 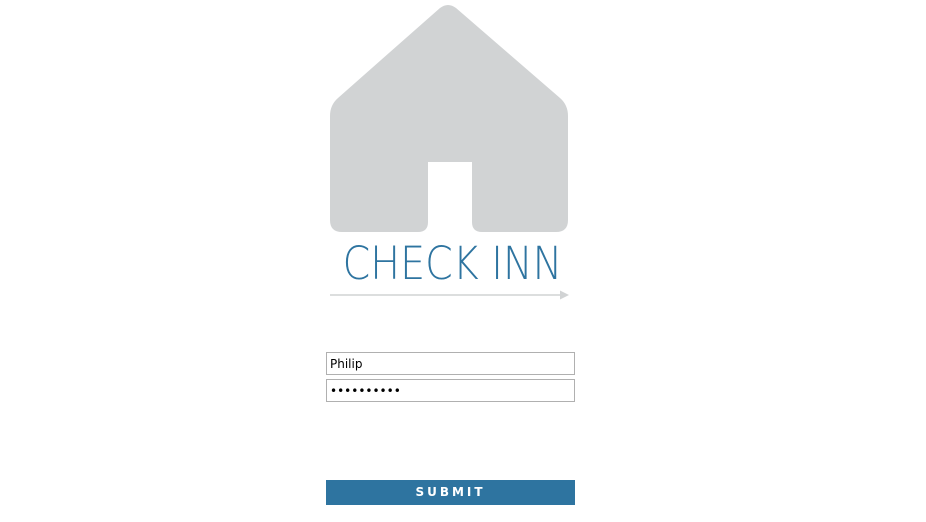 I want to click on house-icon, so click(x=449, y=118).